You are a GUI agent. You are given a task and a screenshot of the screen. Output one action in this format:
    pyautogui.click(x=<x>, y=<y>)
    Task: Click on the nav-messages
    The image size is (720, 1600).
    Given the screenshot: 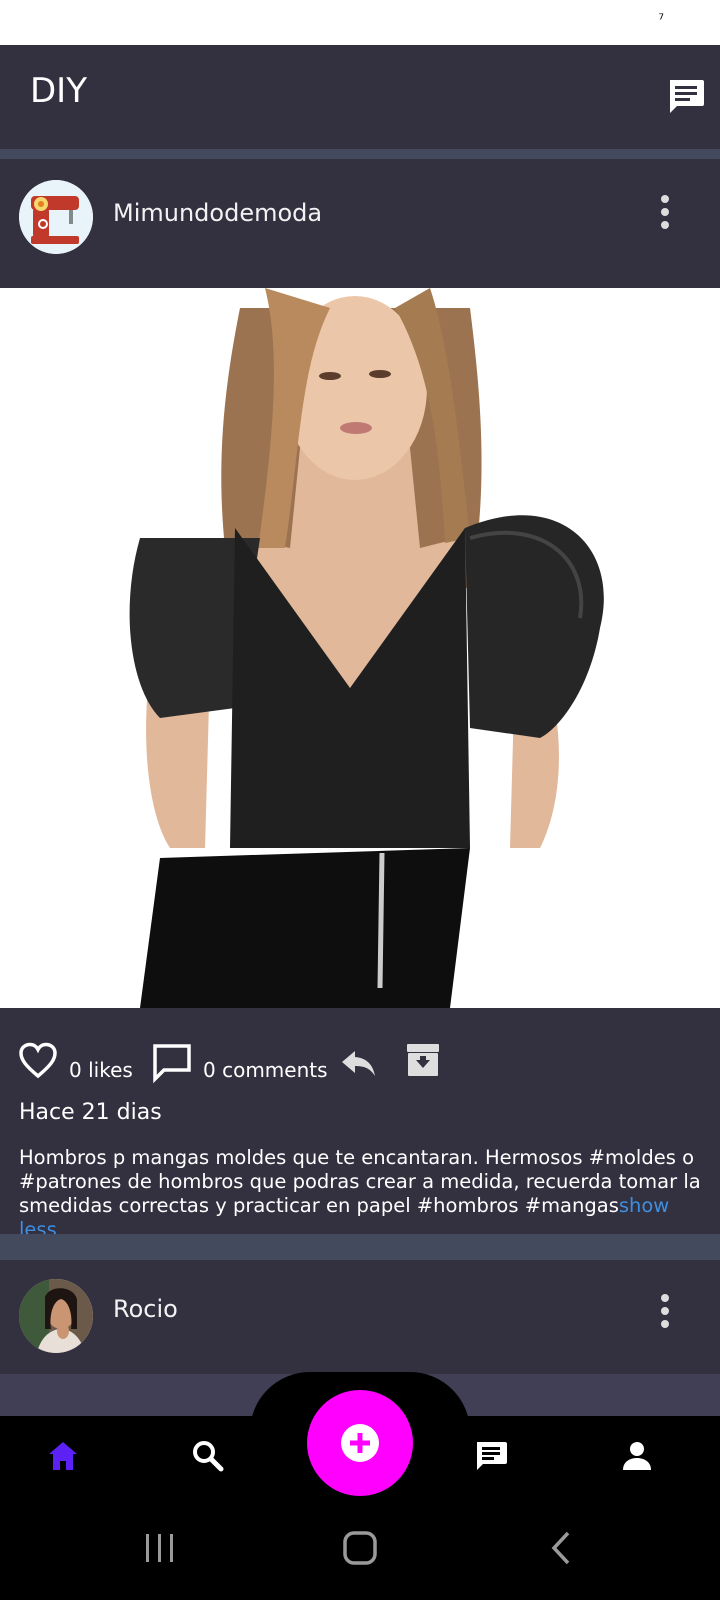 What is the action you would take?
    pyautogui.click(x=491, y=1456)
    